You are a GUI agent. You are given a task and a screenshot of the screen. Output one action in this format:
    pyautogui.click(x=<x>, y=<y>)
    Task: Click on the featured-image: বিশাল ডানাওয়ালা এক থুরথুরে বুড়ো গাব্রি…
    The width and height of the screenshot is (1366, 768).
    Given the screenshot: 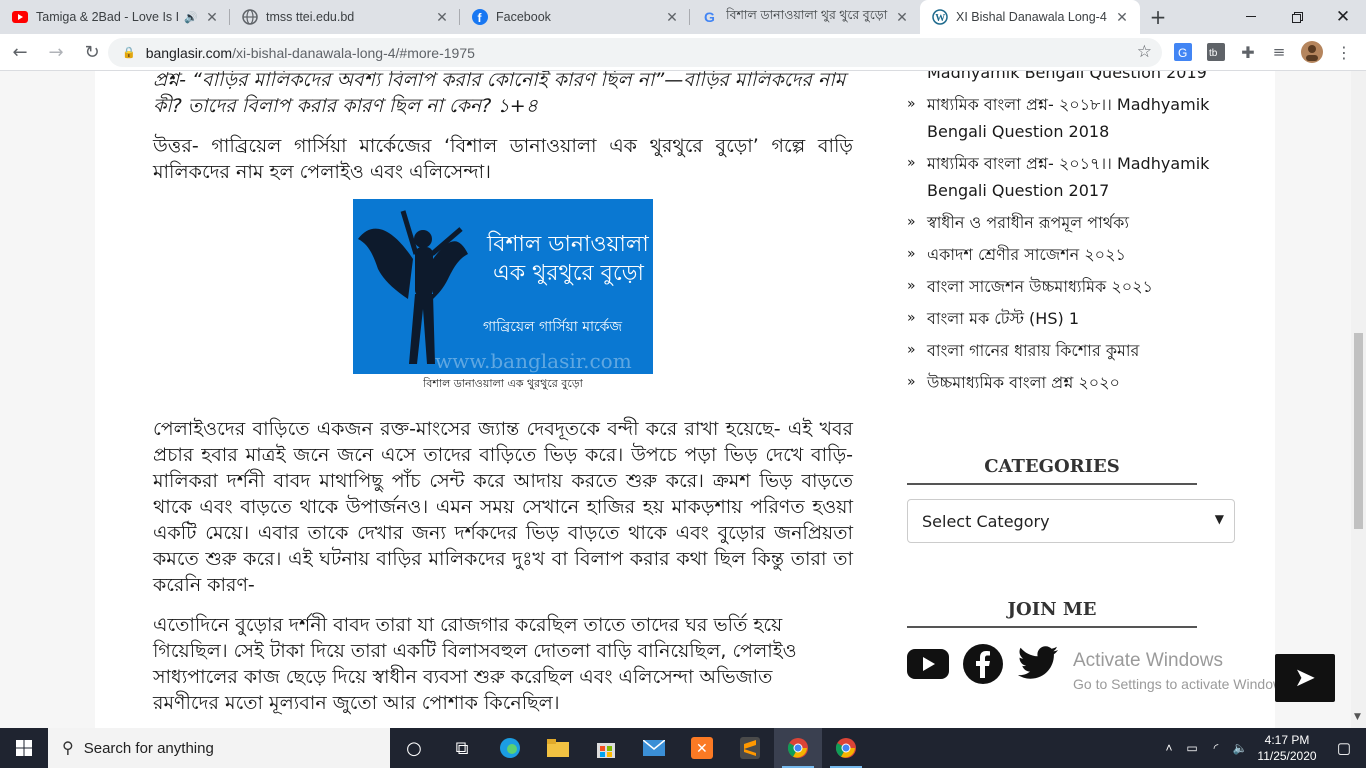 What is the action you would take?
    pyautogui.click(x=503, y=286)
    